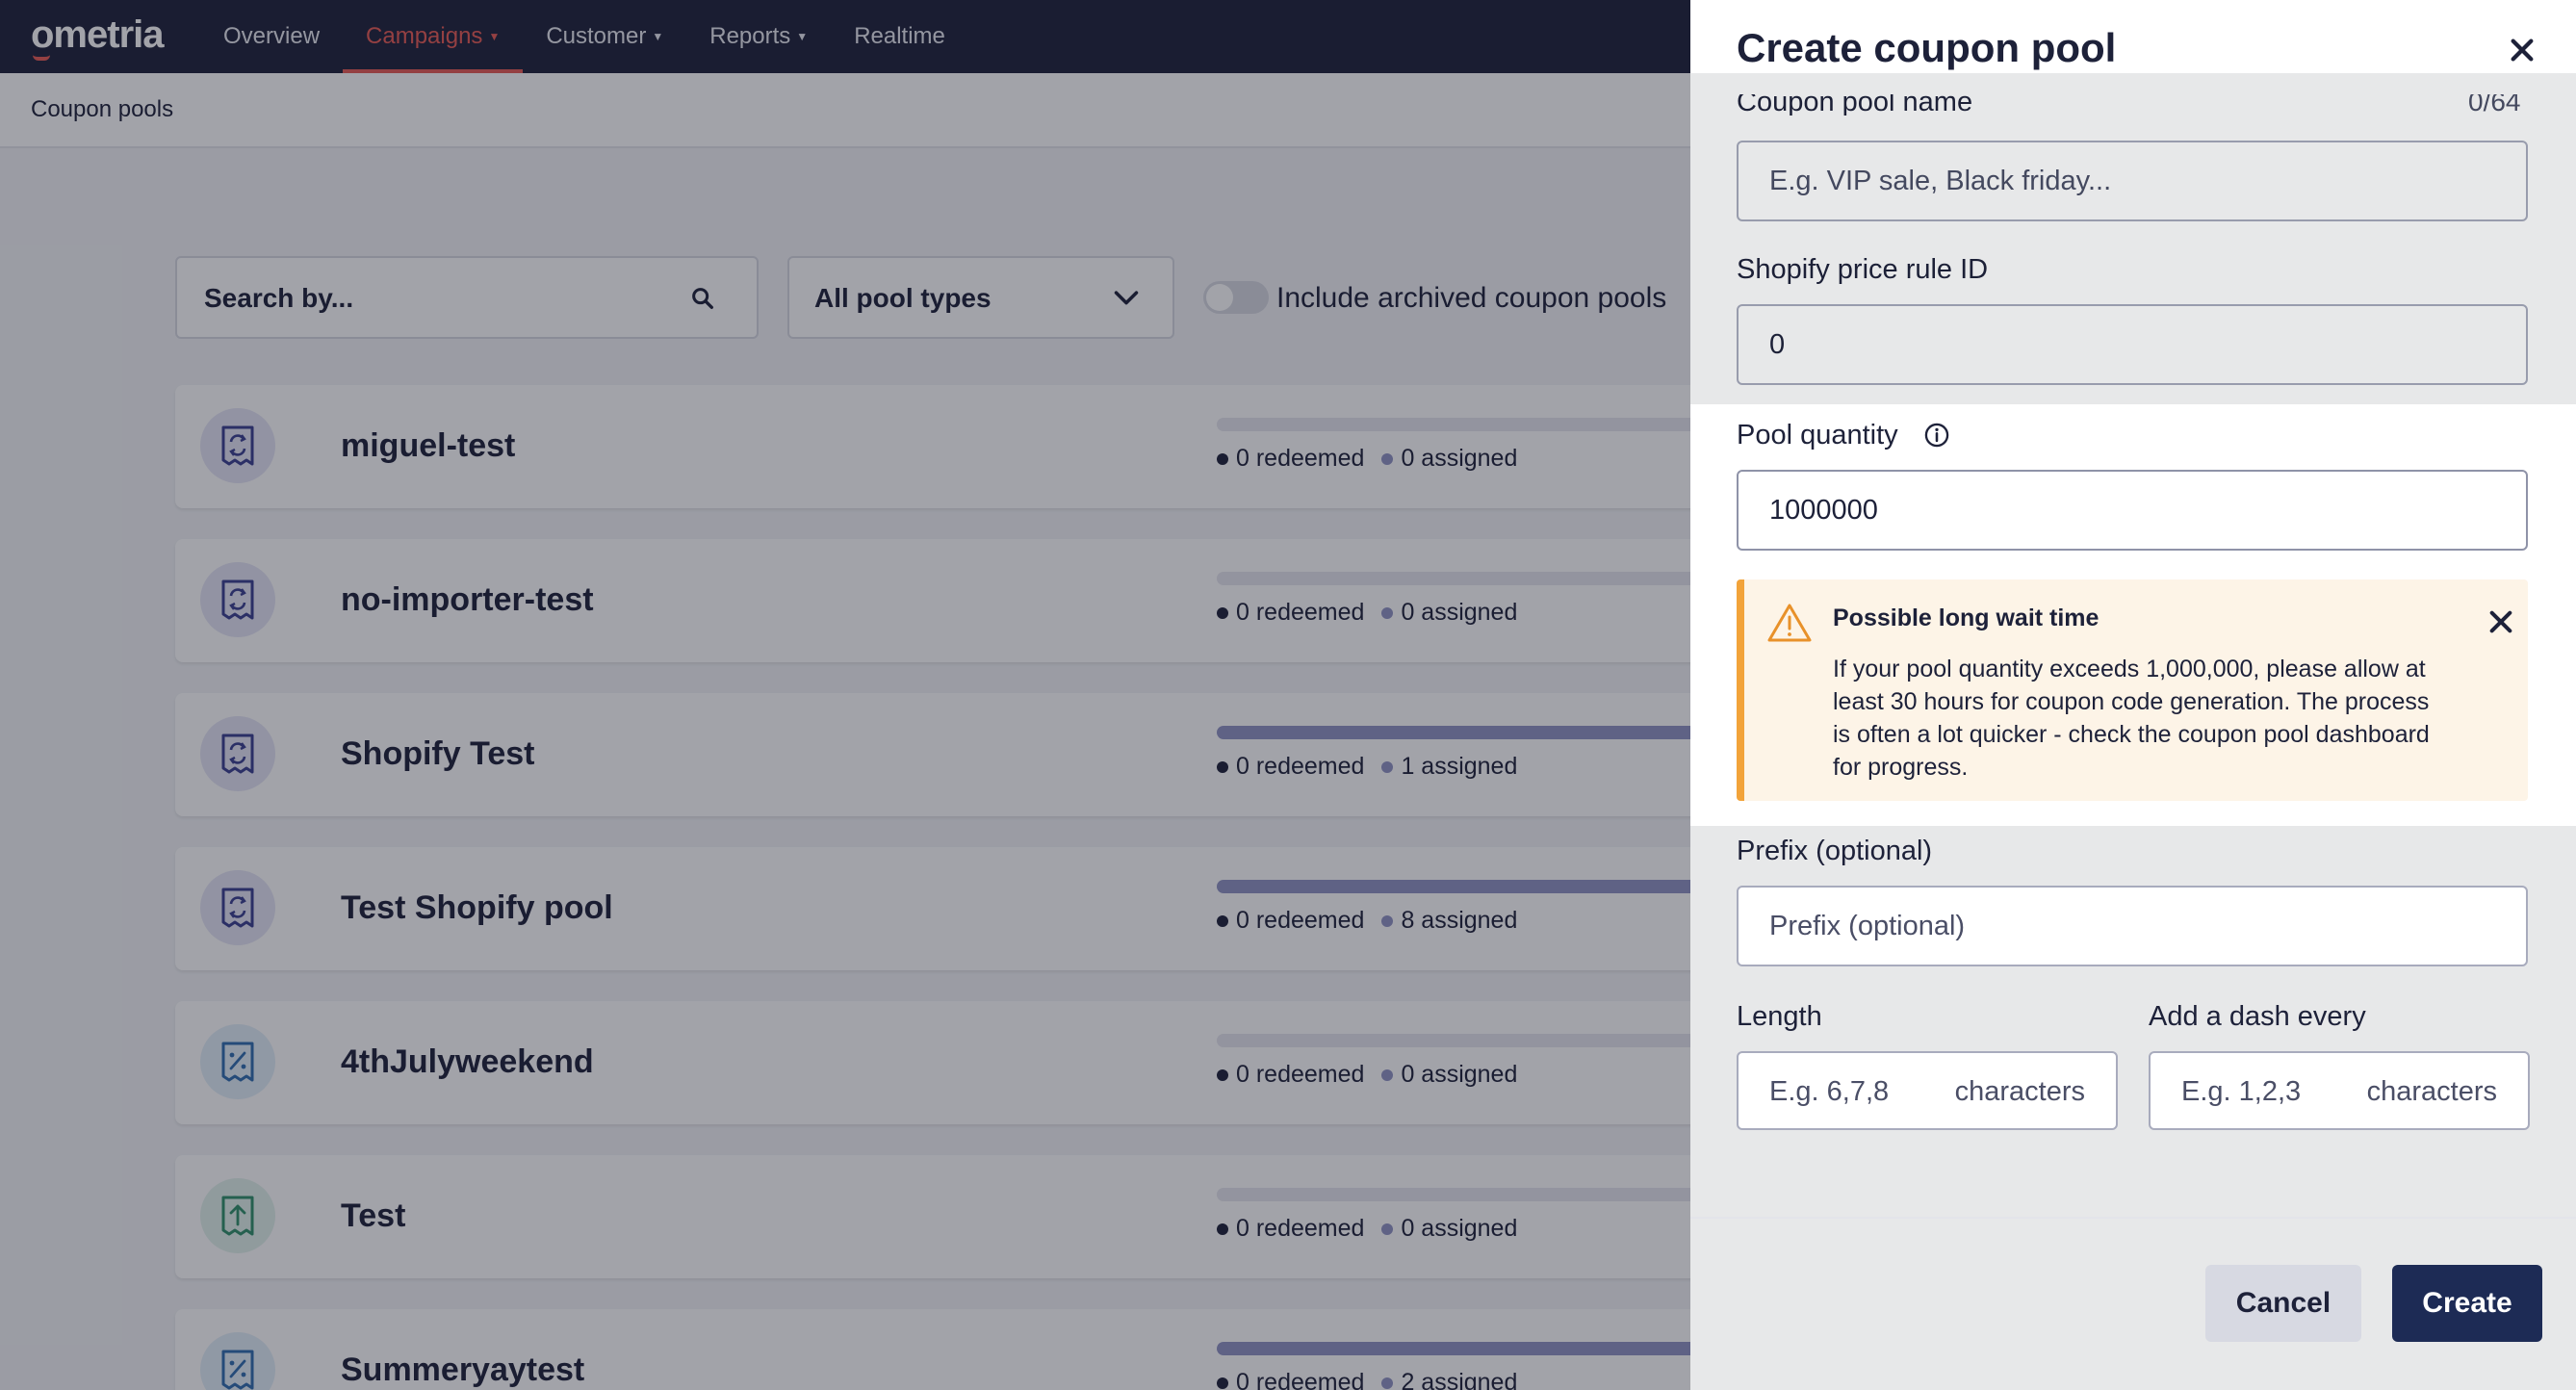 Image resolution: width=2576 pixels, height=1390 pixels. I want to click on cancel-button: Cancel, so click(2283, 1303).